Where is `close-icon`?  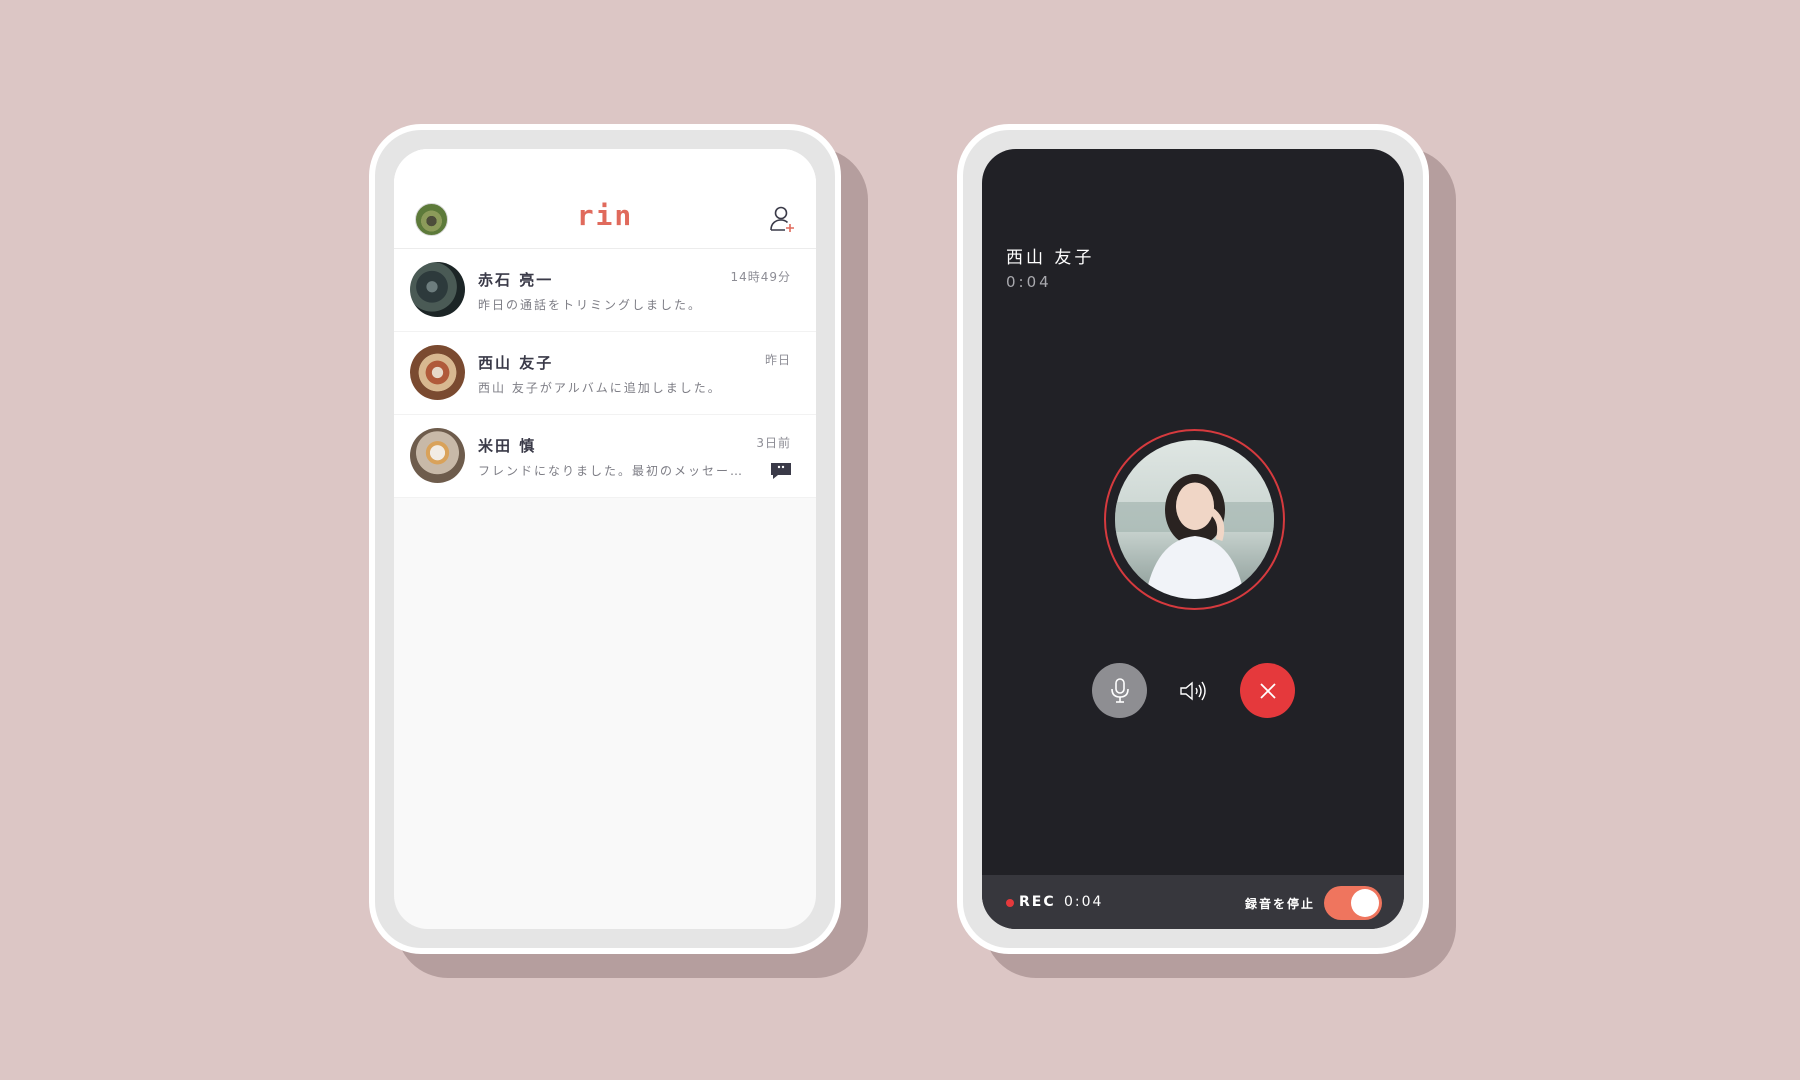
close-icon is located at coordinates (1267, 690).